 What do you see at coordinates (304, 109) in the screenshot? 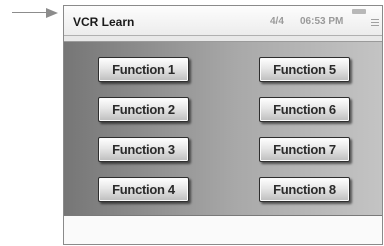
I see `function-6-button: Function 6` at bounding box center [304, 109].